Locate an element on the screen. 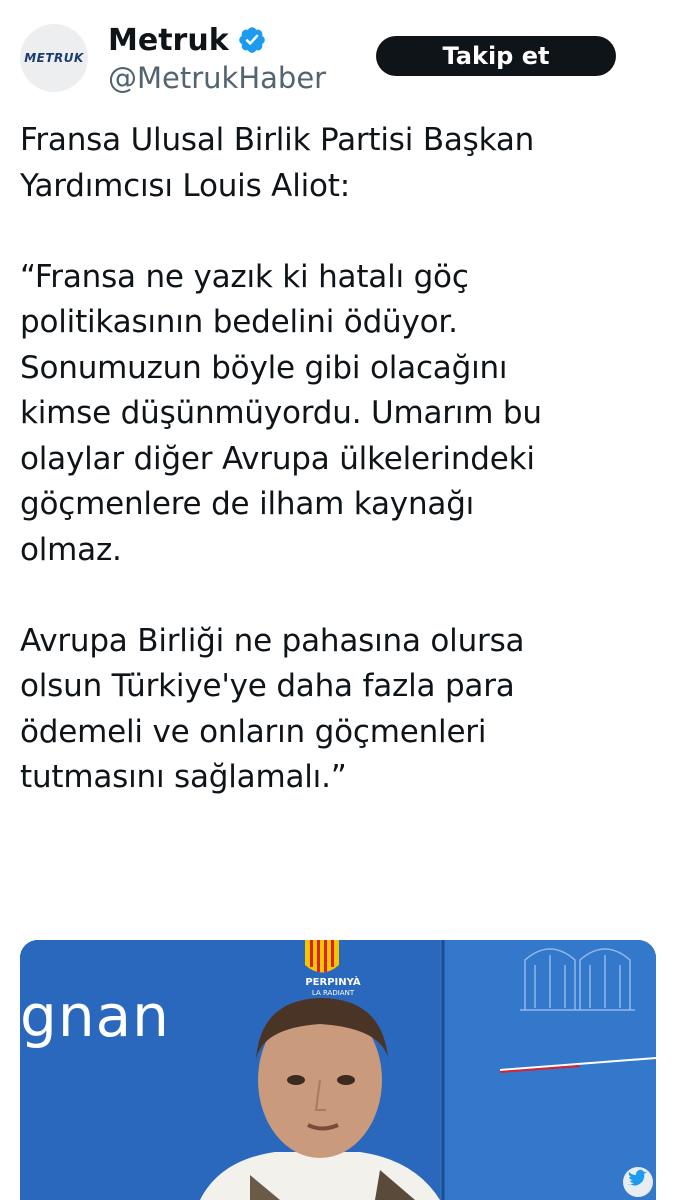 This screenshot has width=676, height=1200. text-line: olsun Türkiye'ye daha fazla para is located at coordinates (267, 686).